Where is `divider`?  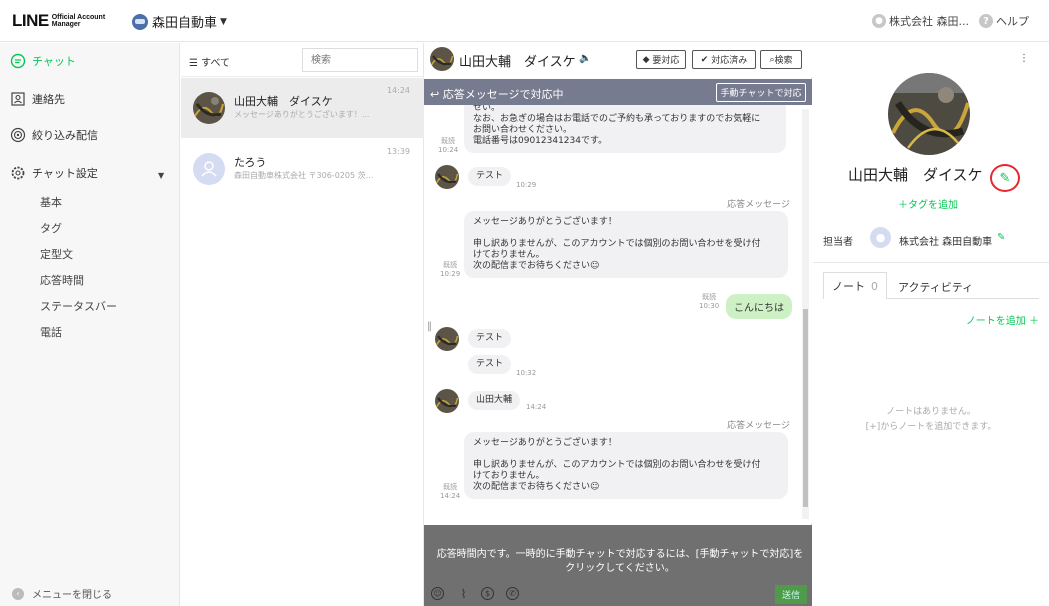 divider is located at coordinates (931, 262).